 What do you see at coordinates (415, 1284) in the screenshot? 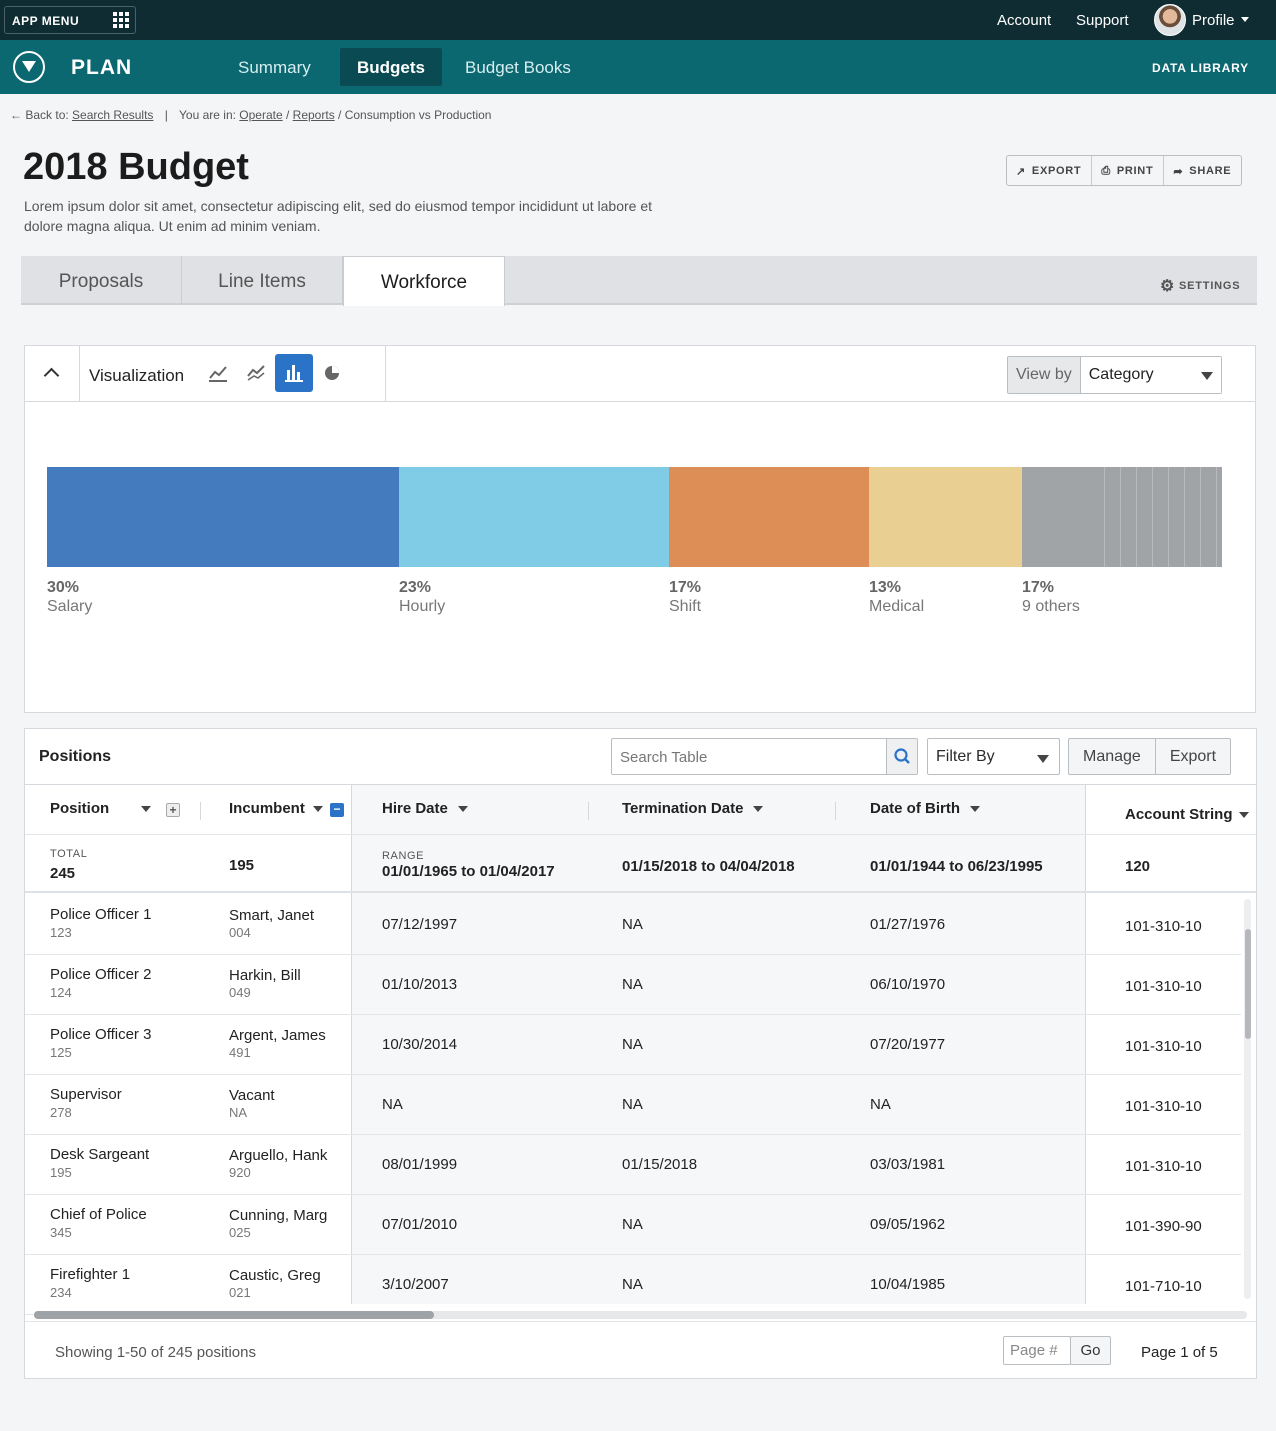
I see `hire-date: 3/10/2007` at bounding box center [415, 1284].